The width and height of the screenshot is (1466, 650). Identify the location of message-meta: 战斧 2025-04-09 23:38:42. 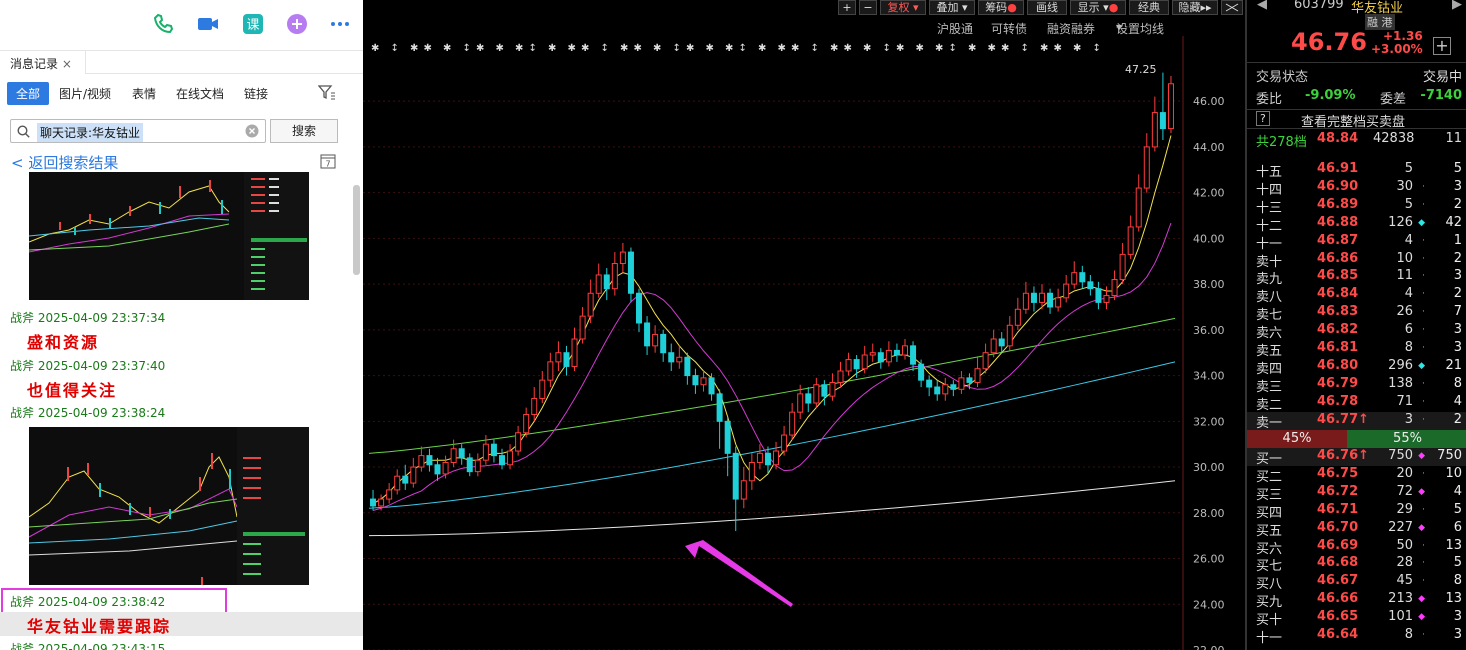
(87, 601).